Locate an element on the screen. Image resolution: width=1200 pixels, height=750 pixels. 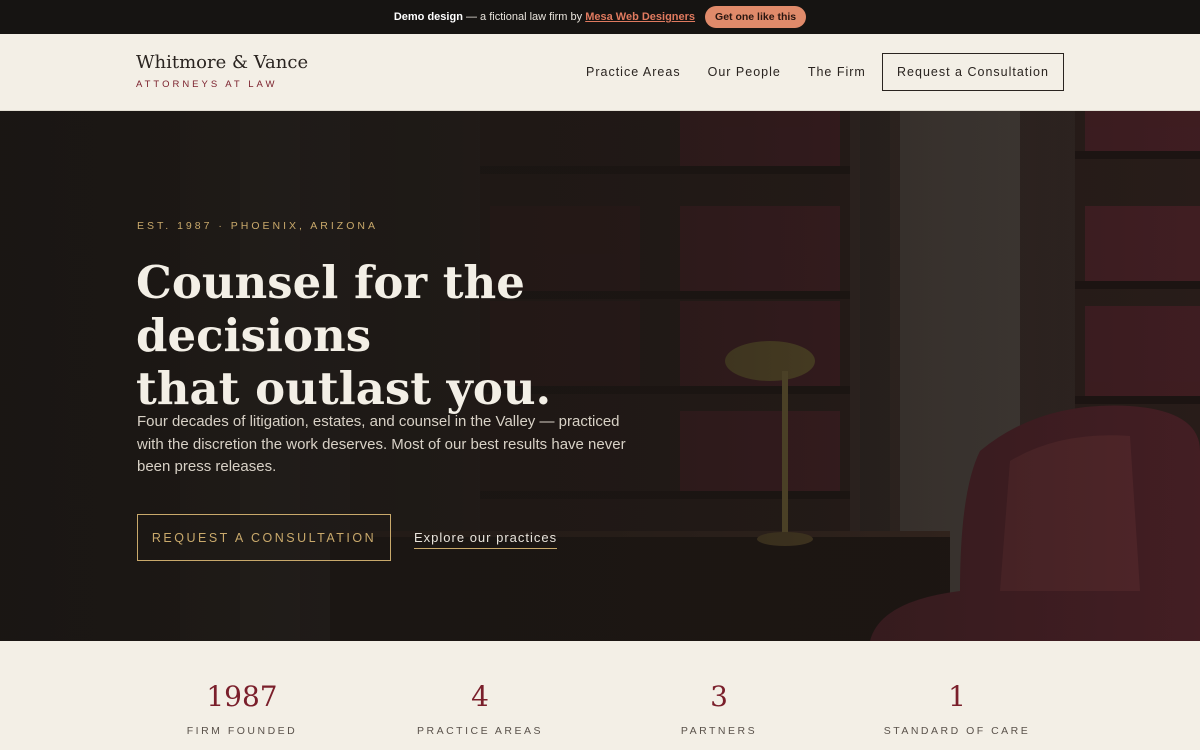
stat-practice-areas: 4 PRACTICE AREAS is located at coordinates (480, 709).